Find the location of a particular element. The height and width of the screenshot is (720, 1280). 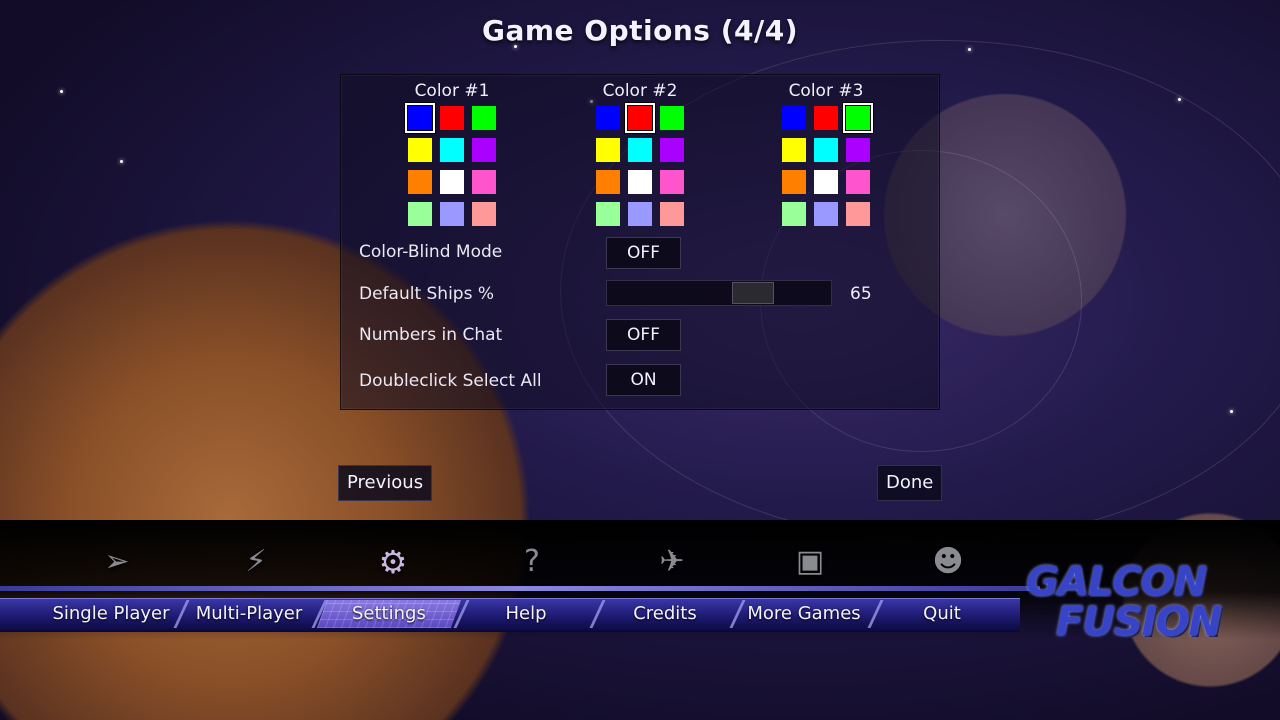

default-ships-value: 65 is located at coordinates (861, 294).